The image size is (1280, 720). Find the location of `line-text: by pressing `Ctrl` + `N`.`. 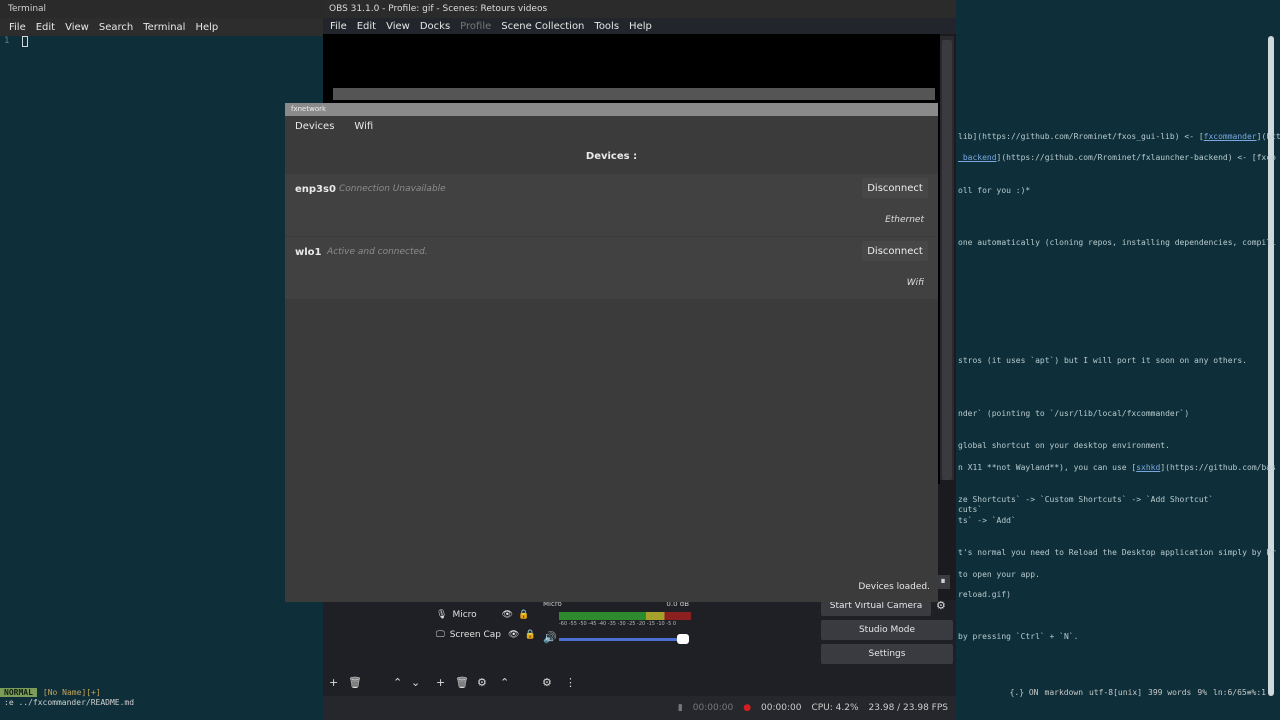

line-text: by pressing `Ctrl` + `N`. is located at coordinates (1018, 636).